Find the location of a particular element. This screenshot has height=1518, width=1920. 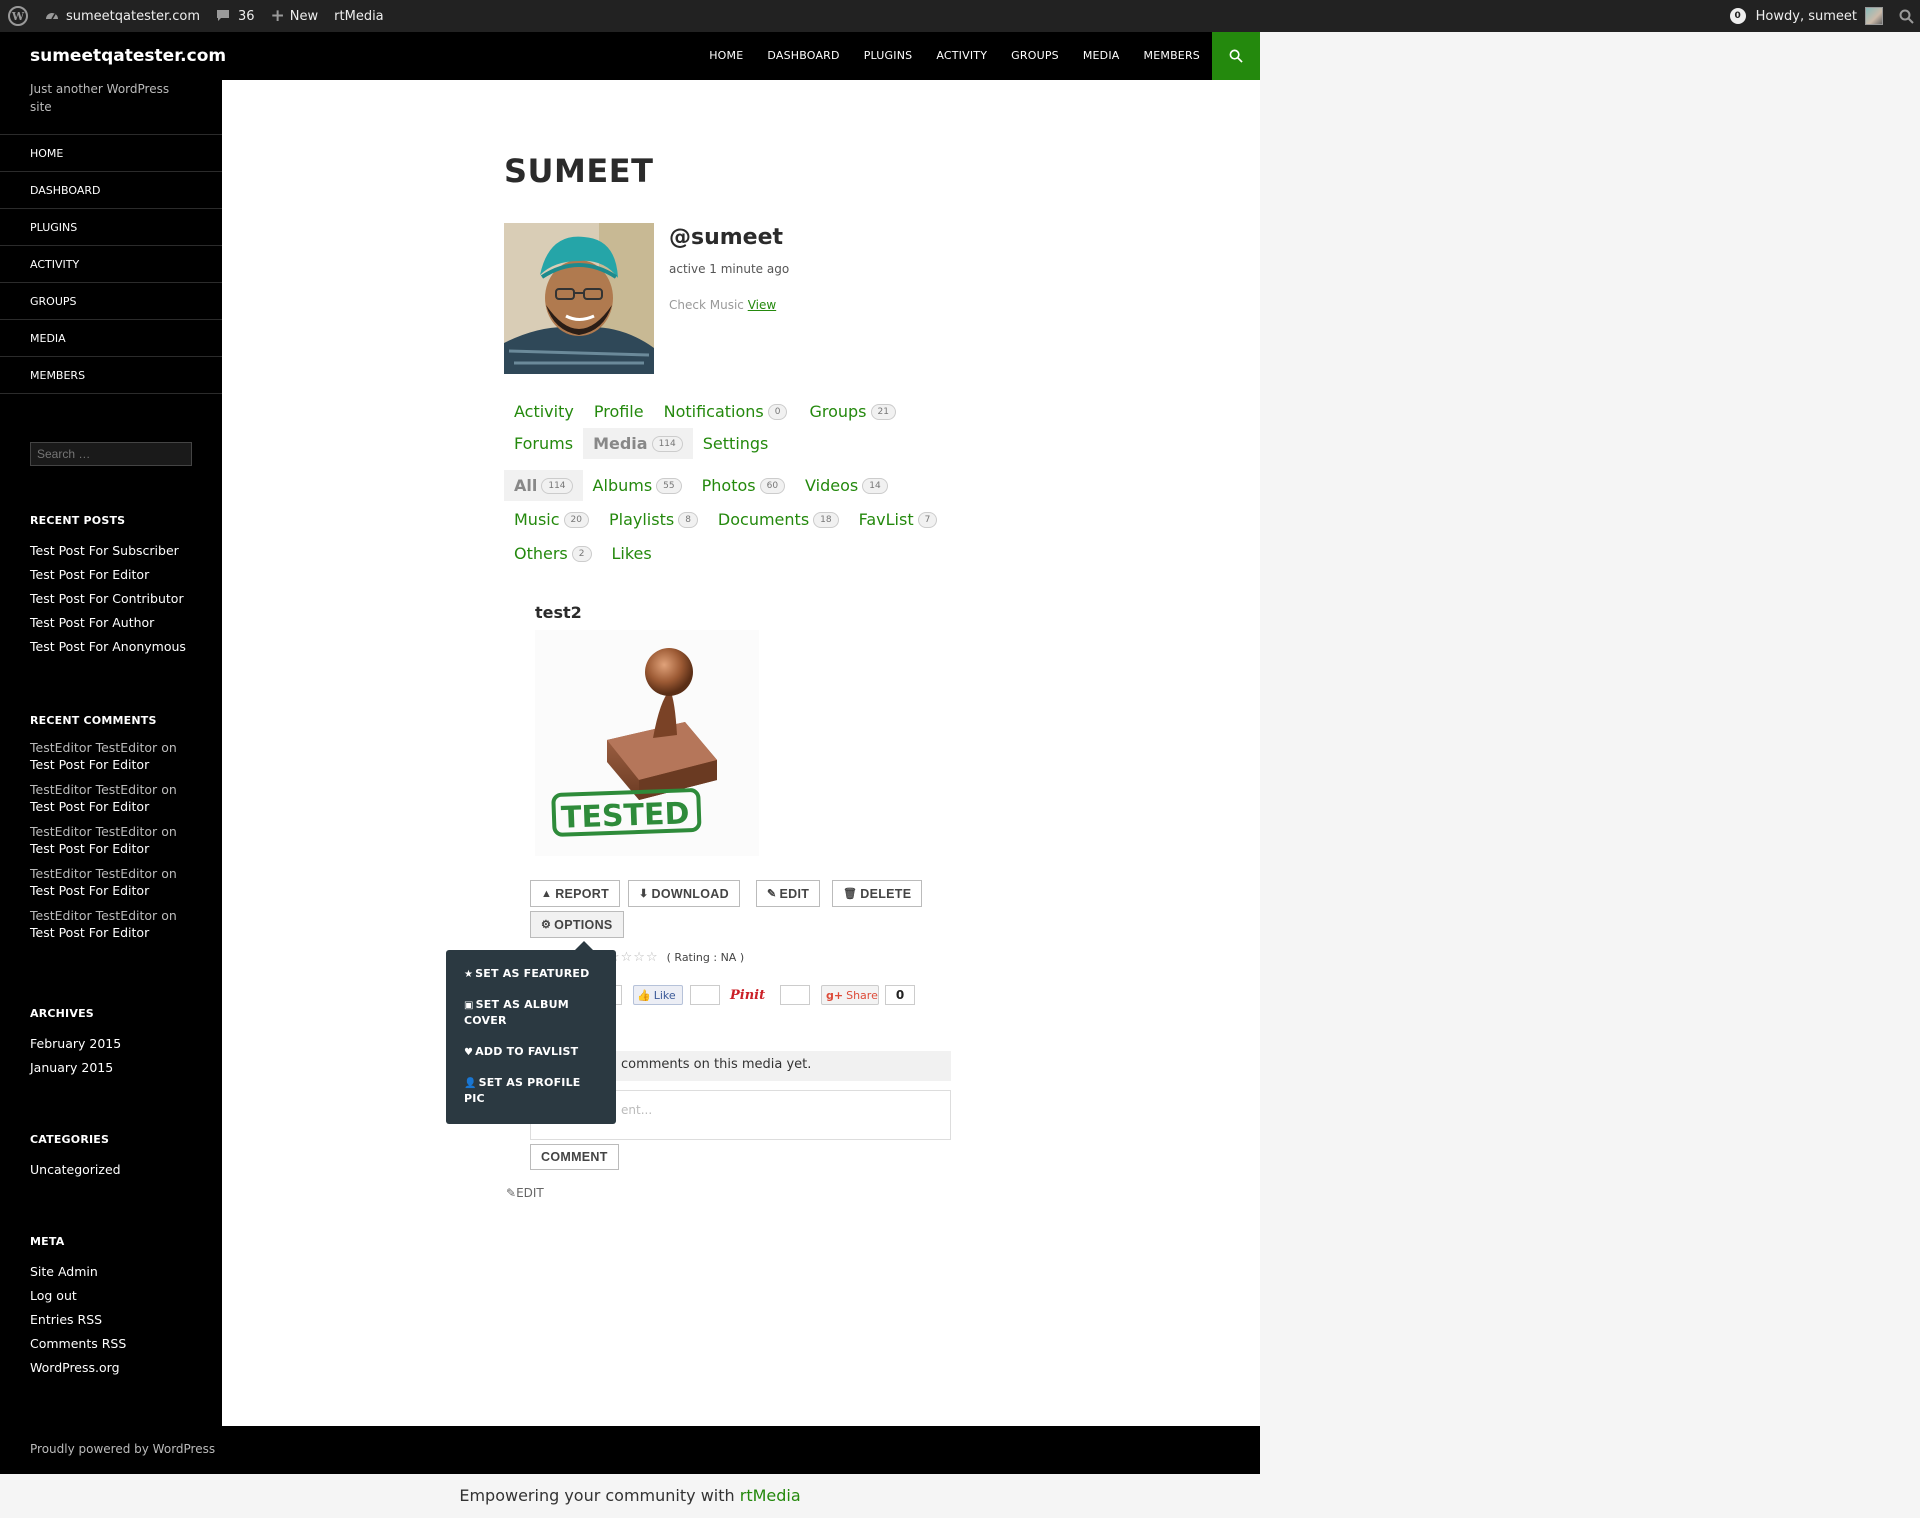

tab-settings: Settings is located at coordinates (736, 443).